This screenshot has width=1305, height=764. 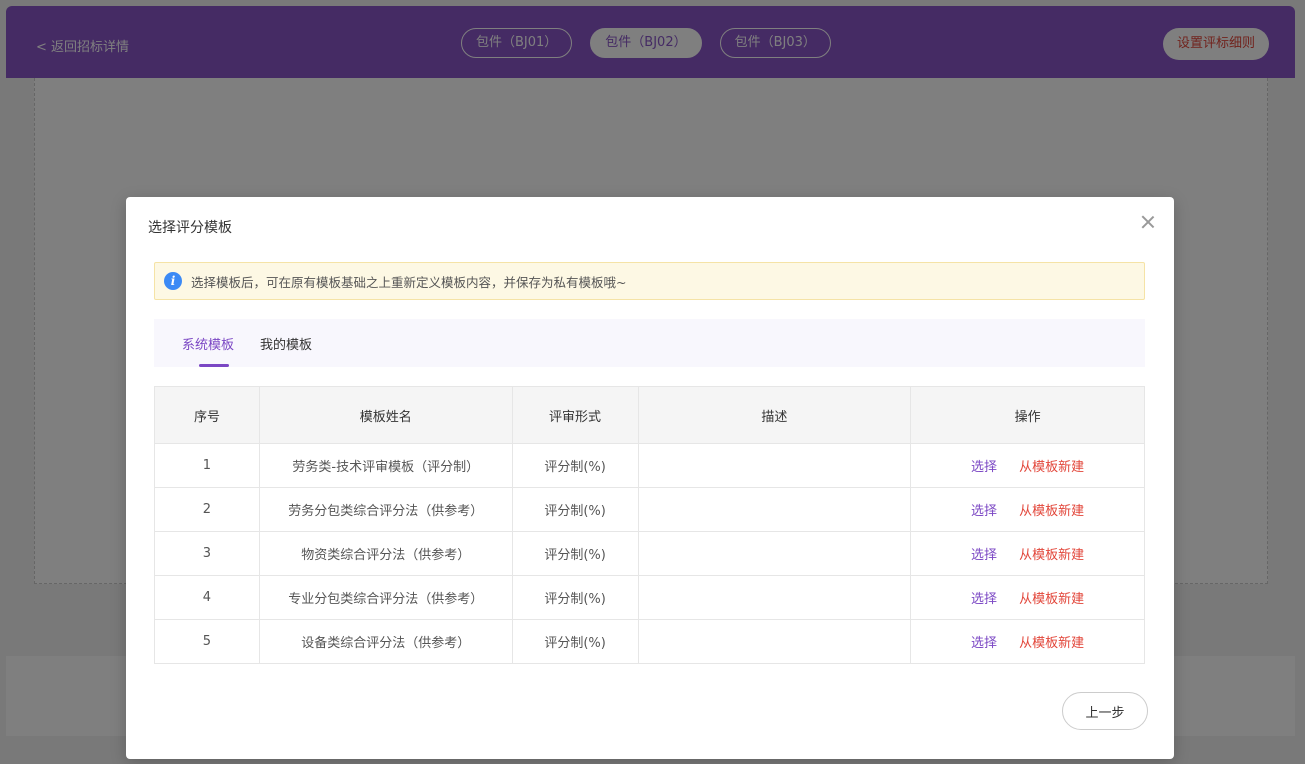 What do you see at coordinates (207, 597) in the screenshot?
I see `row-index: 4` at bounding box center [207, 597].